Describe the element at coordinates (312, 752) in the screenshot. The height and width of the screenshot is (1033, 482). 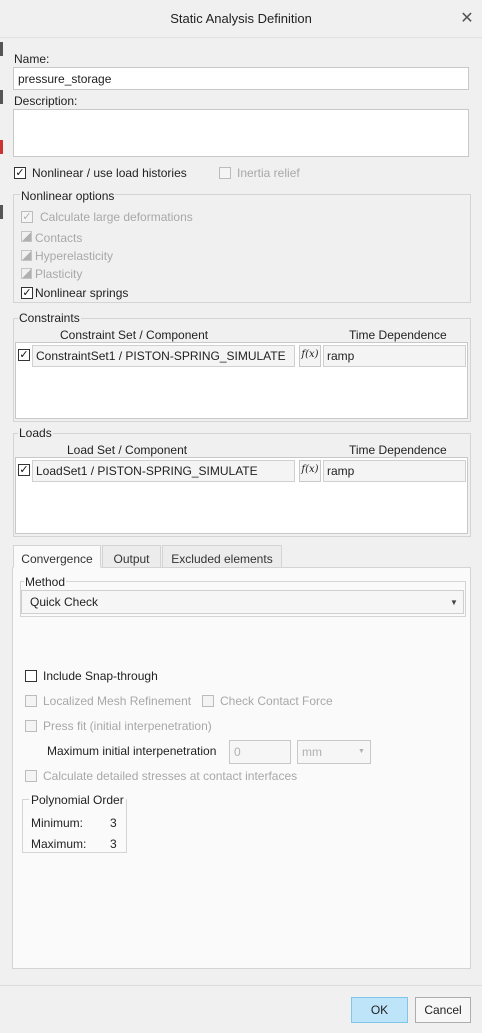
I see `unit-select-value: mm` at that location.